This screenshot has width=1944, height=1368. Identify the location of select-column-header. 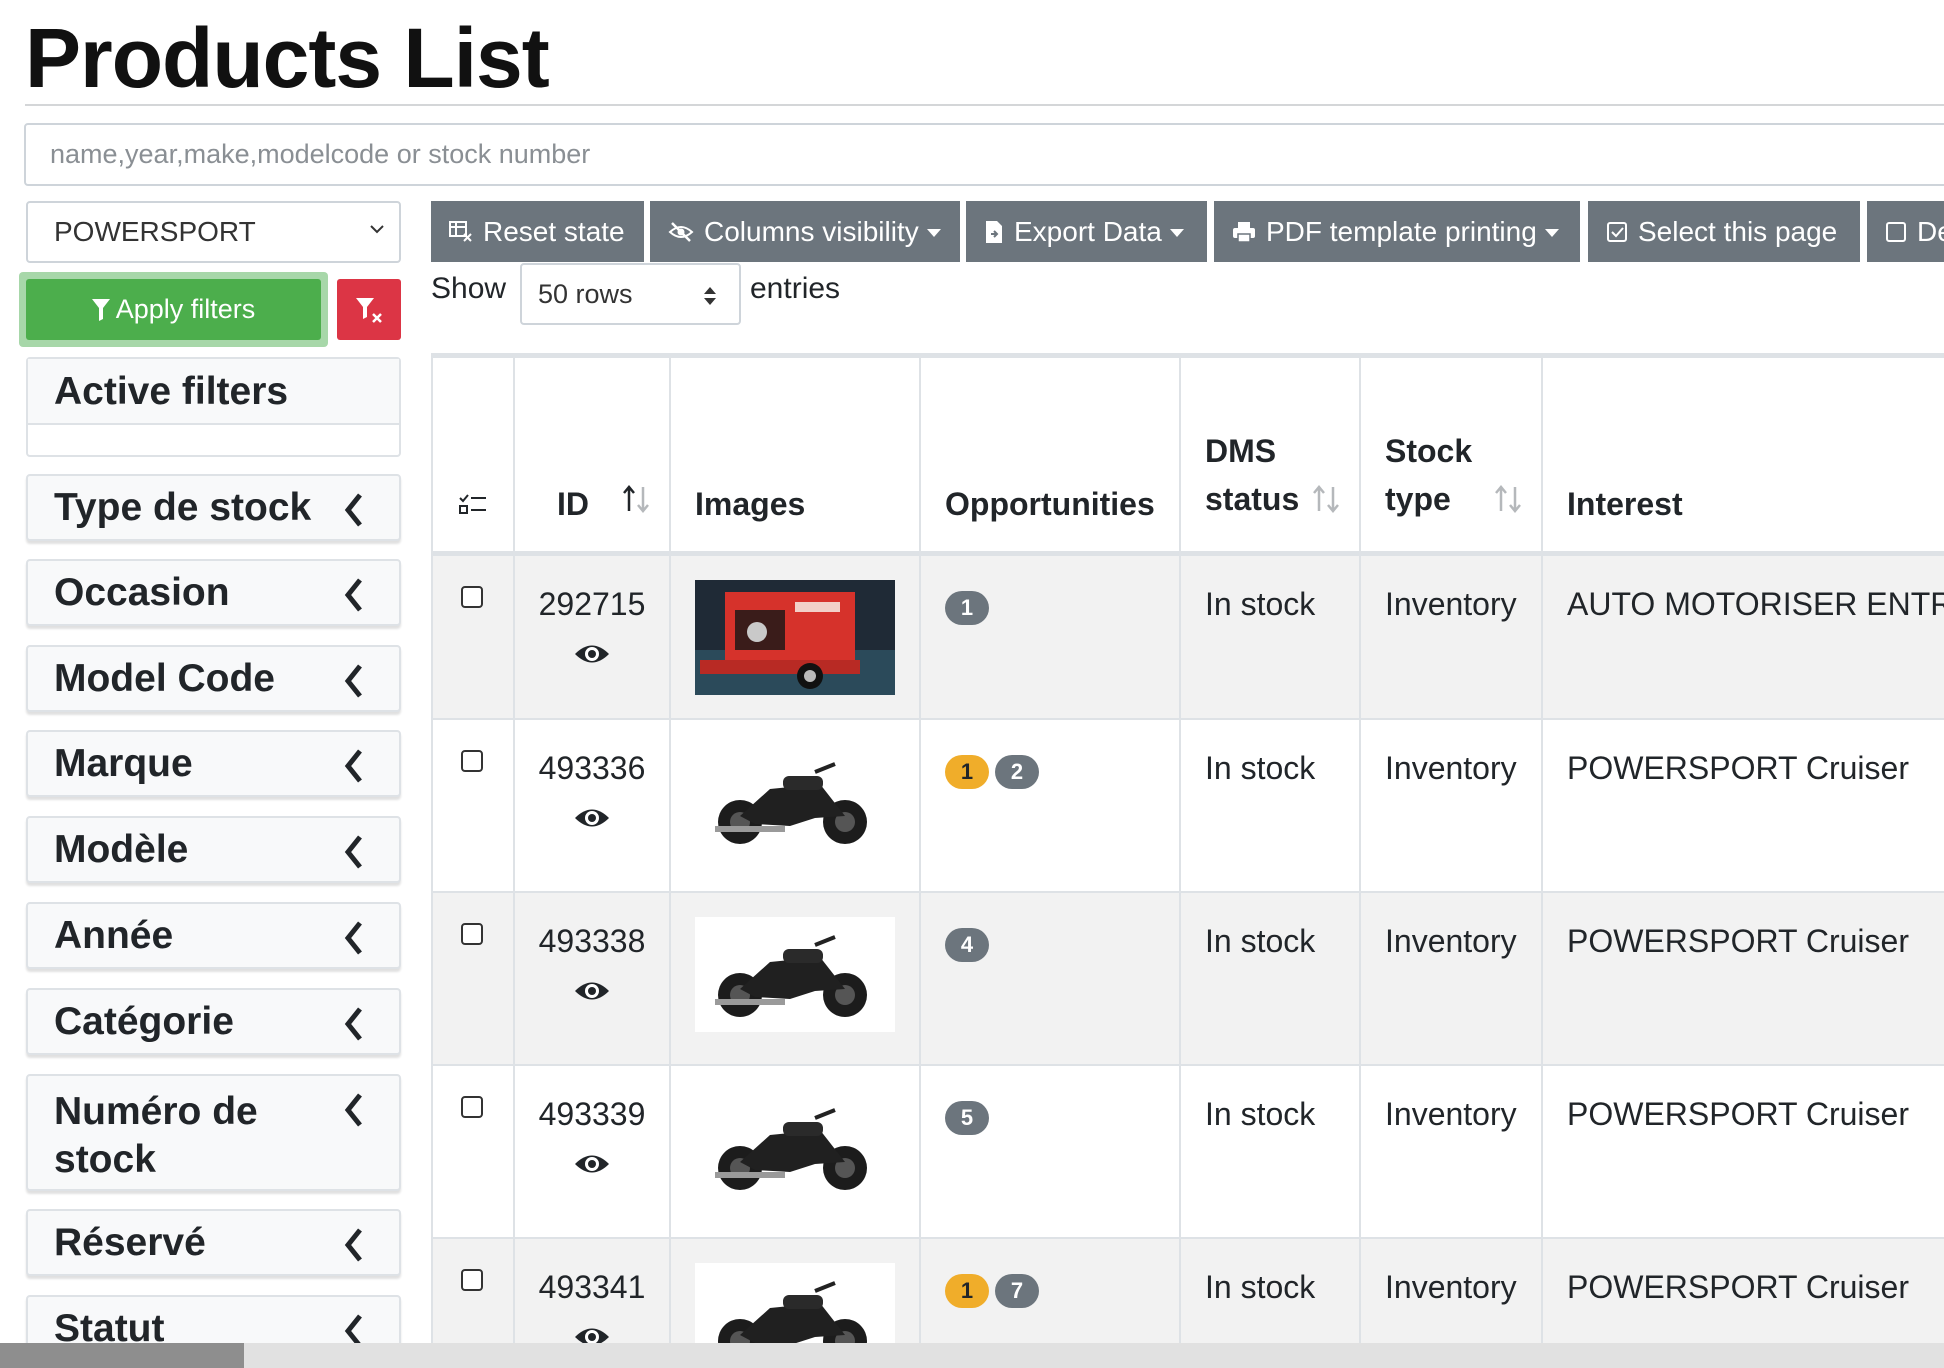
(473, 456).